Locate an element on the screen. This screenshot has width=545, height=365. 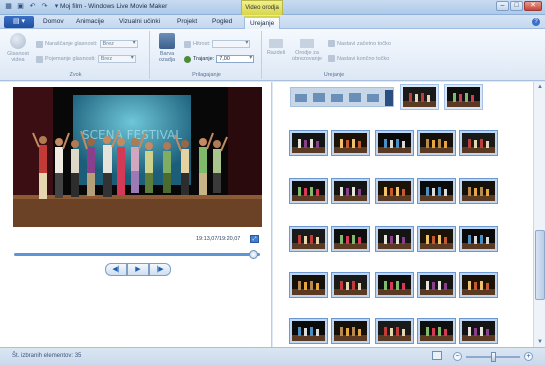
volume-icon is located at coordinates (18, 41).